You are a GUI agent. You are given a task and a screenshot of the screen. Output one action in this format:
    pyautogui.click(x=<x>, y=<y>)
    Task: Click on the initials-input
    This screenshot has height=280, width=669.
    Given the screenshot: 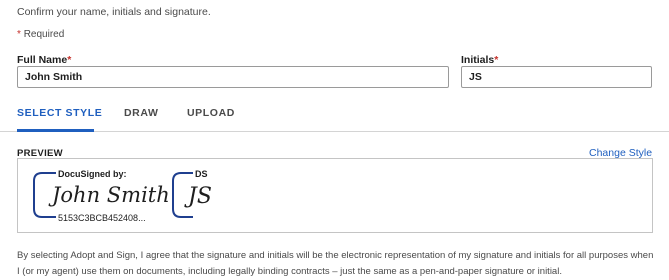 What is the action you would take?
    pyautogui.click(x=556, y=77)
    